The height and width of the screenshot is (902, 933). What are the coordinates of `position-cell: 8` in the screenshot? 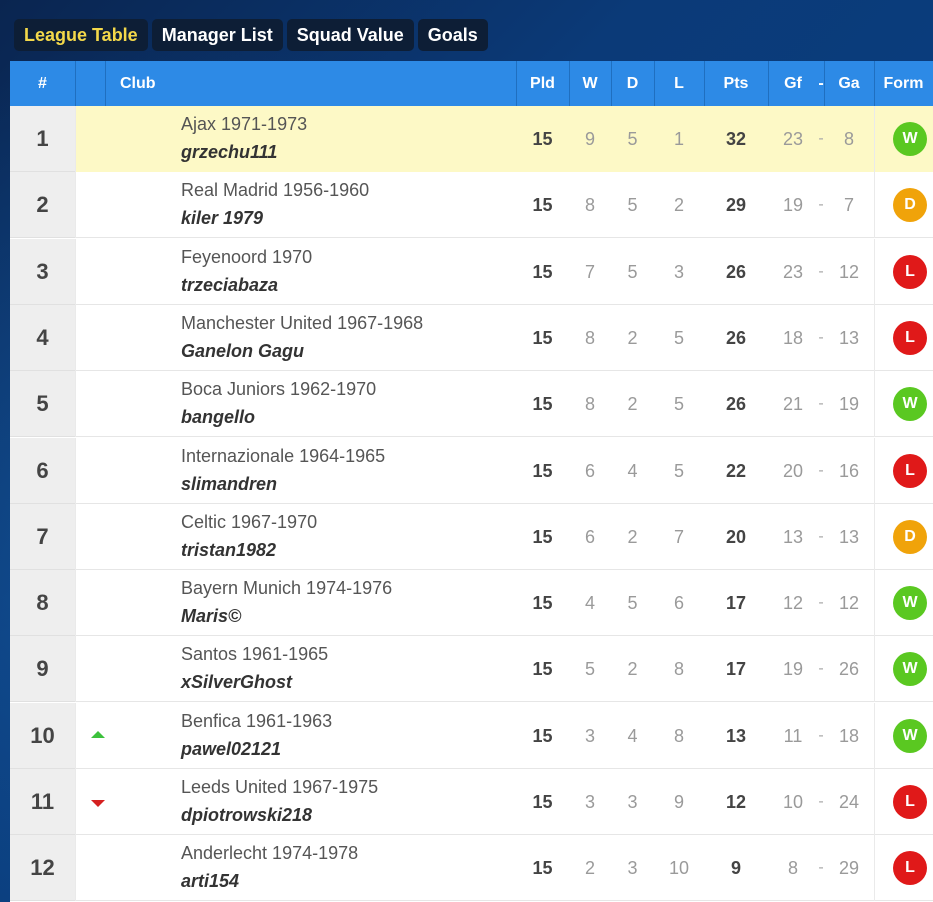 It's located at (42, 603).